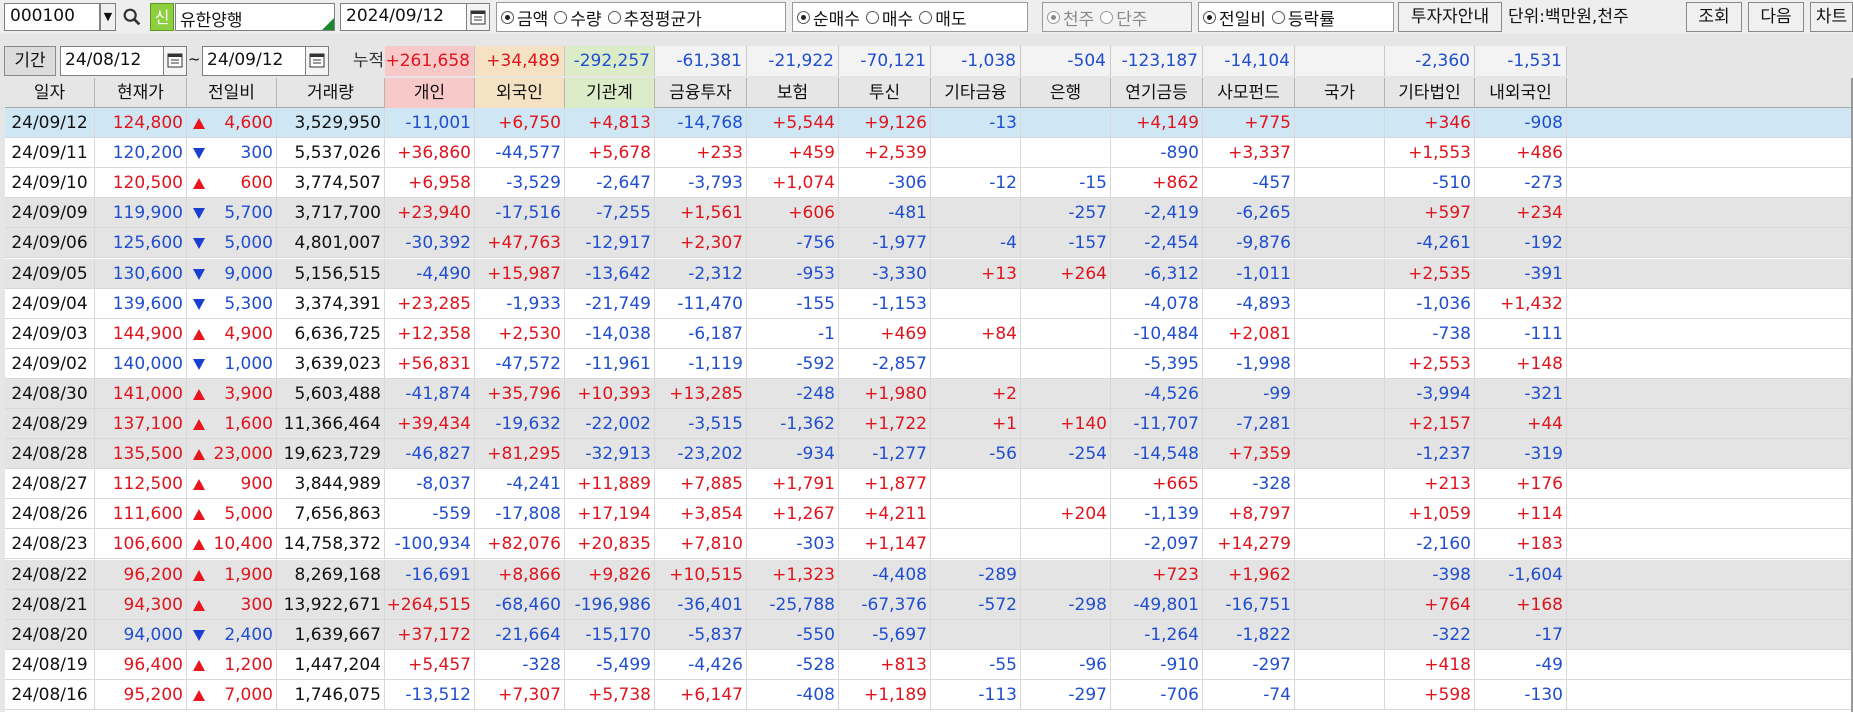 The image size is (1853, 712). What do you see at coordinates (1430, 273) in the screenshot?
I see `cell-other-corp: +2,535` at bounding box center [1430, 273].